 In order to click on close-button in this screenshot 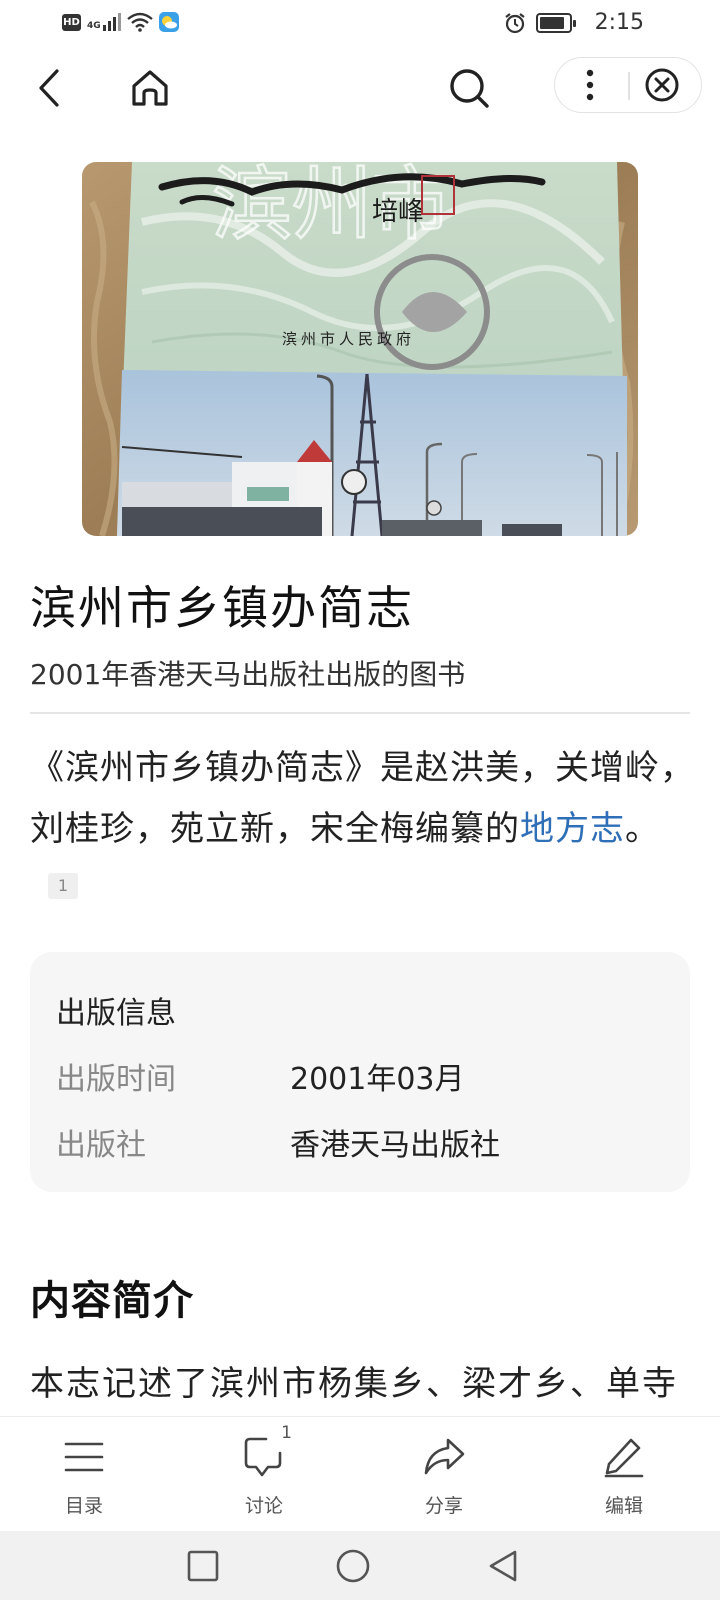, I will do `click(662, 85)`.